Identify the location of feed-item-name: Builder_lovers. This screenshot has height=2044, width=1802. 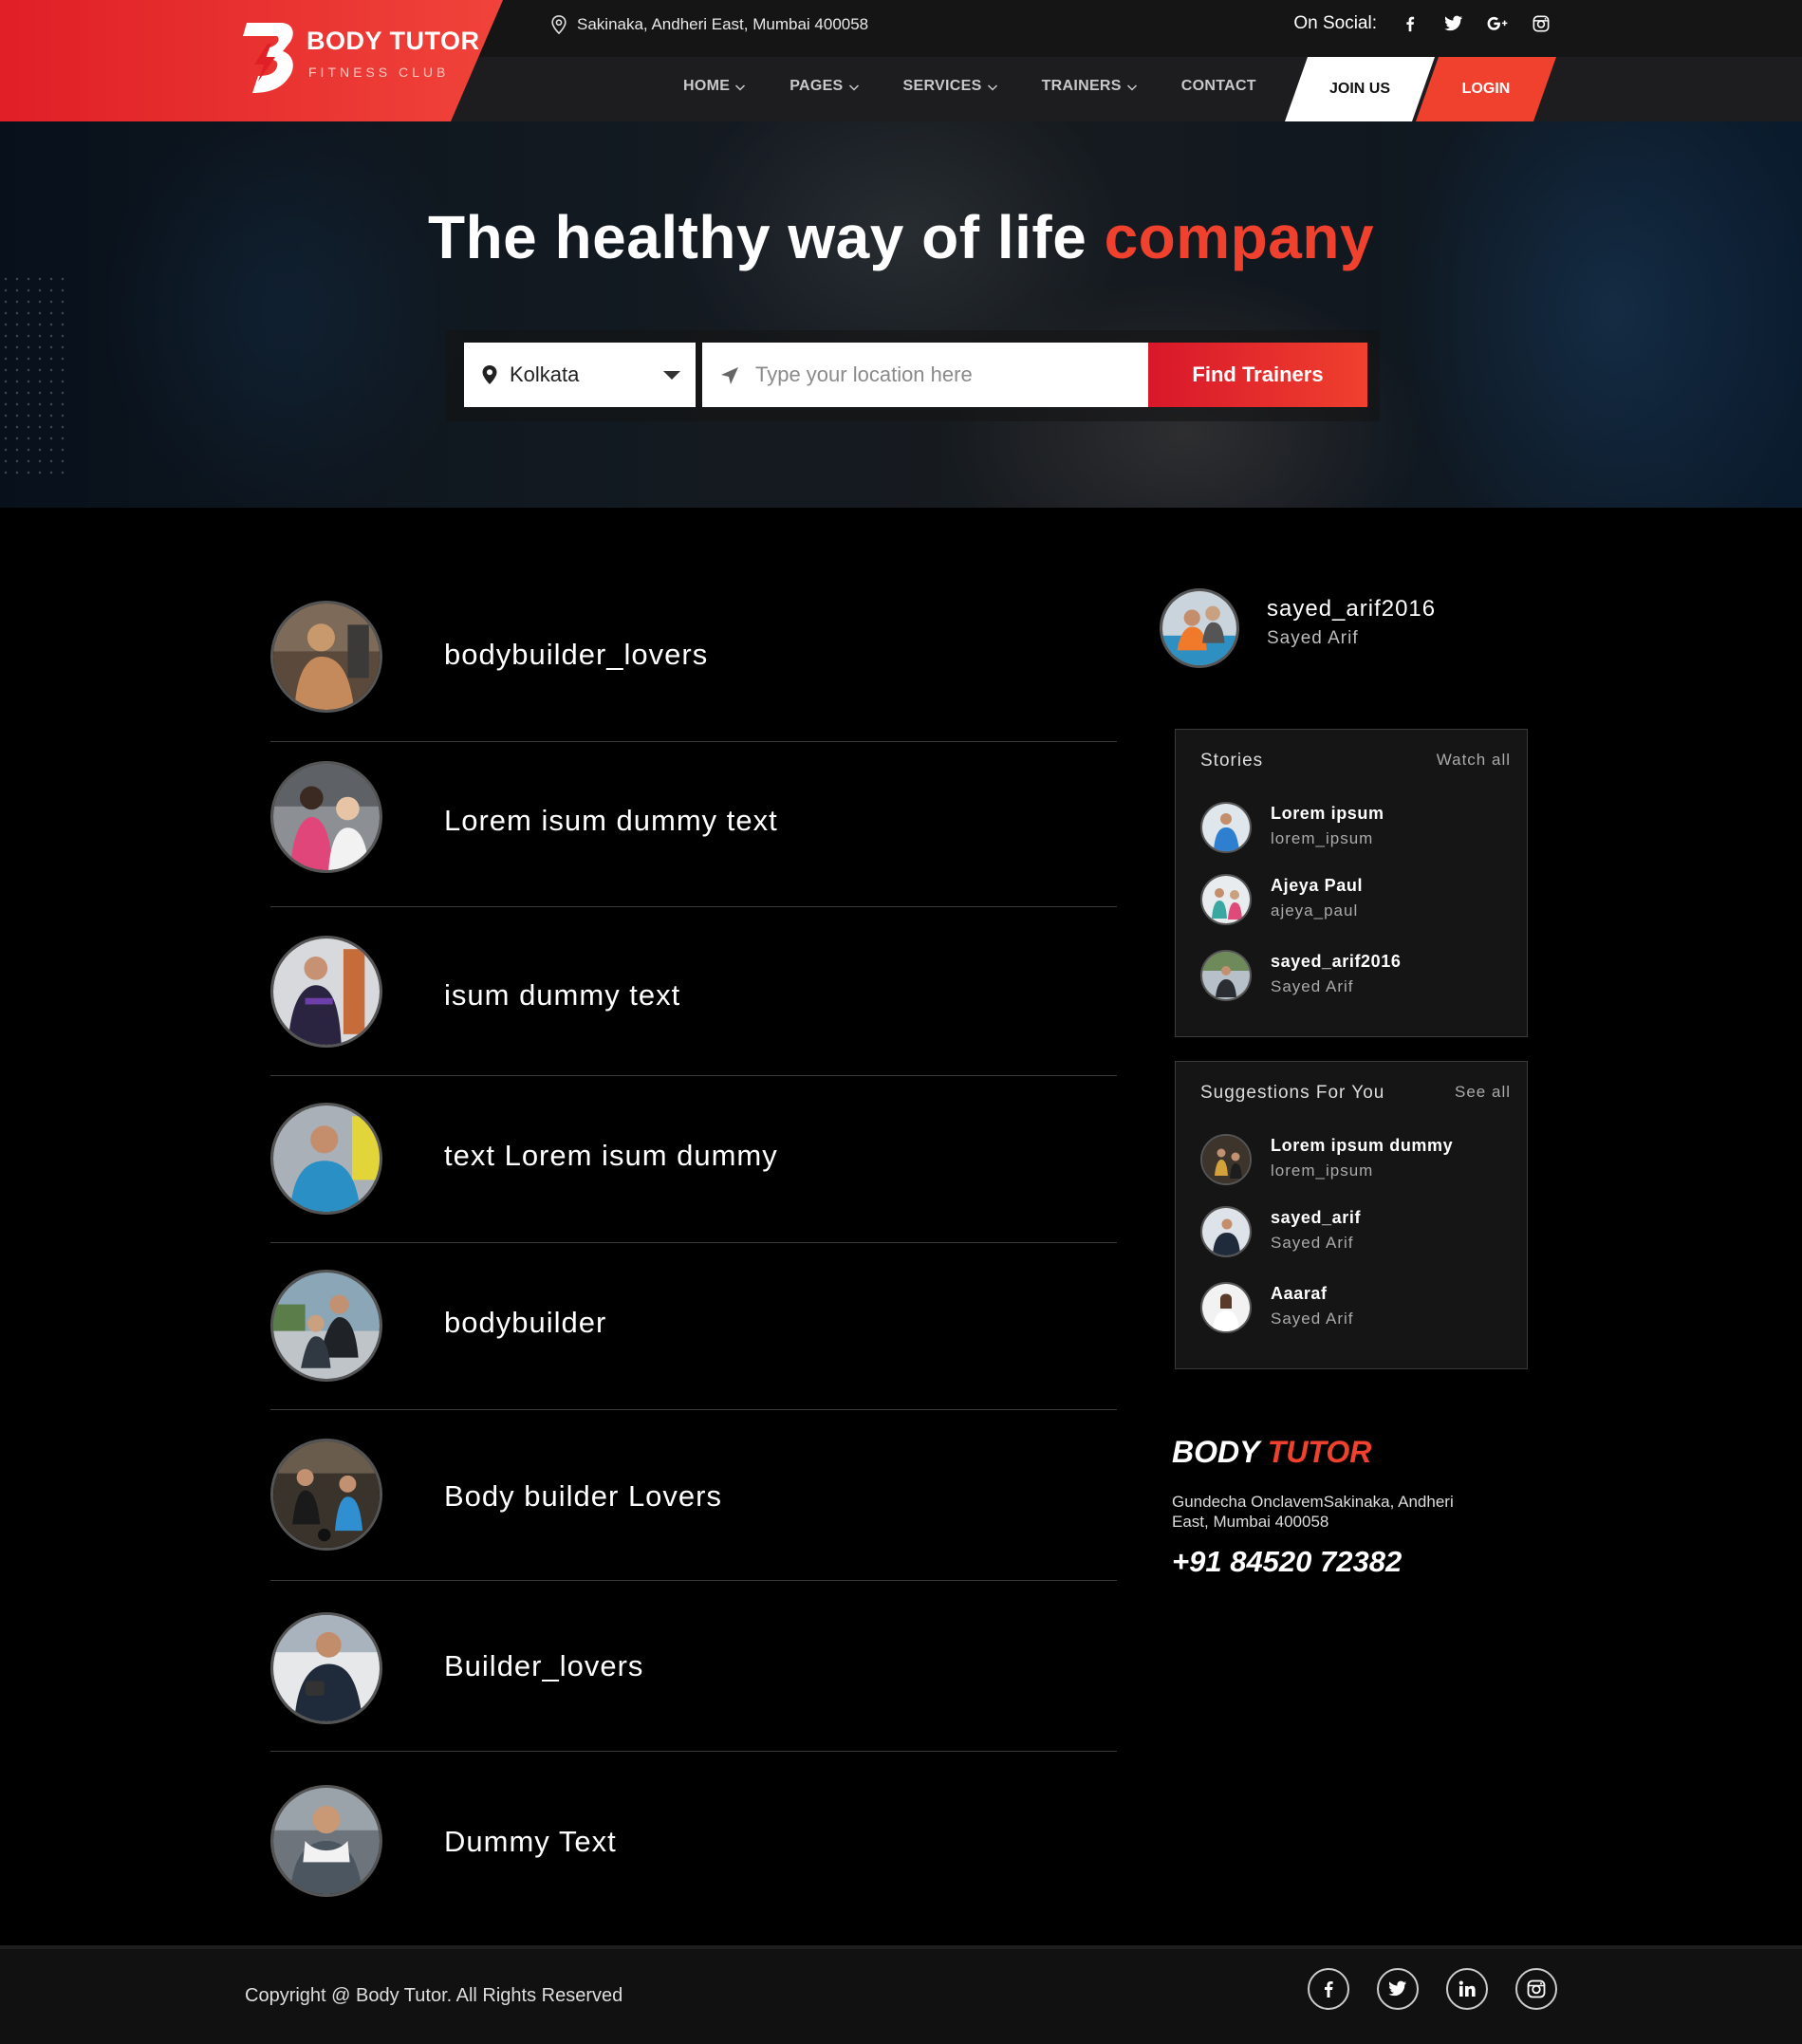
(543, 1666).